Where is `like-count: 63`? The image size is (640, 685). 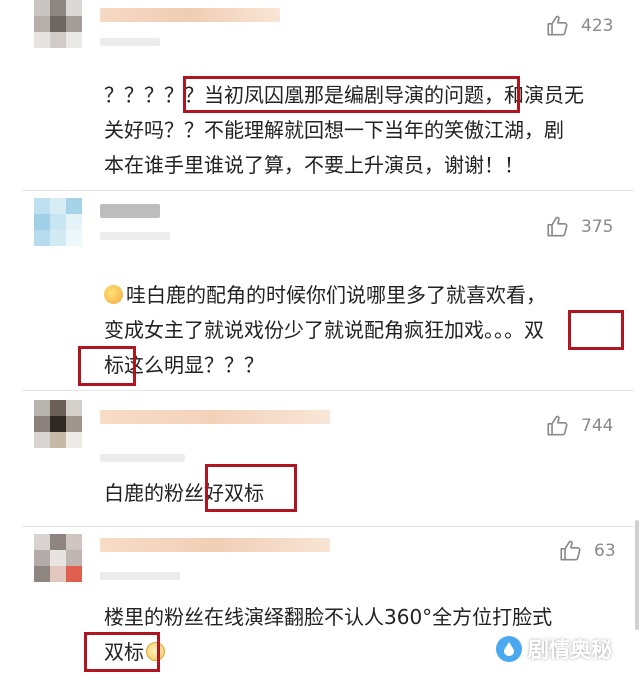 like-count: 63 is located at coordinates (605, 551).